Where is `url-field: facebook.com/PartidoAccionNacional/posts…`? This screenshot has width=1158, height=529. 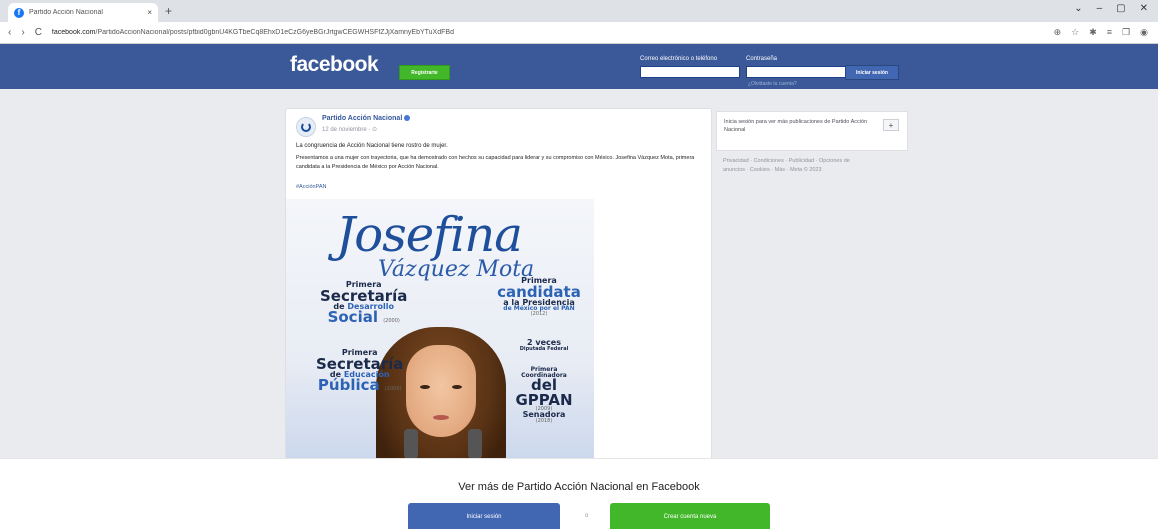 url-field: facebook.com/PartidoAccionNacional/posts… is located at coordinates (362, 32).